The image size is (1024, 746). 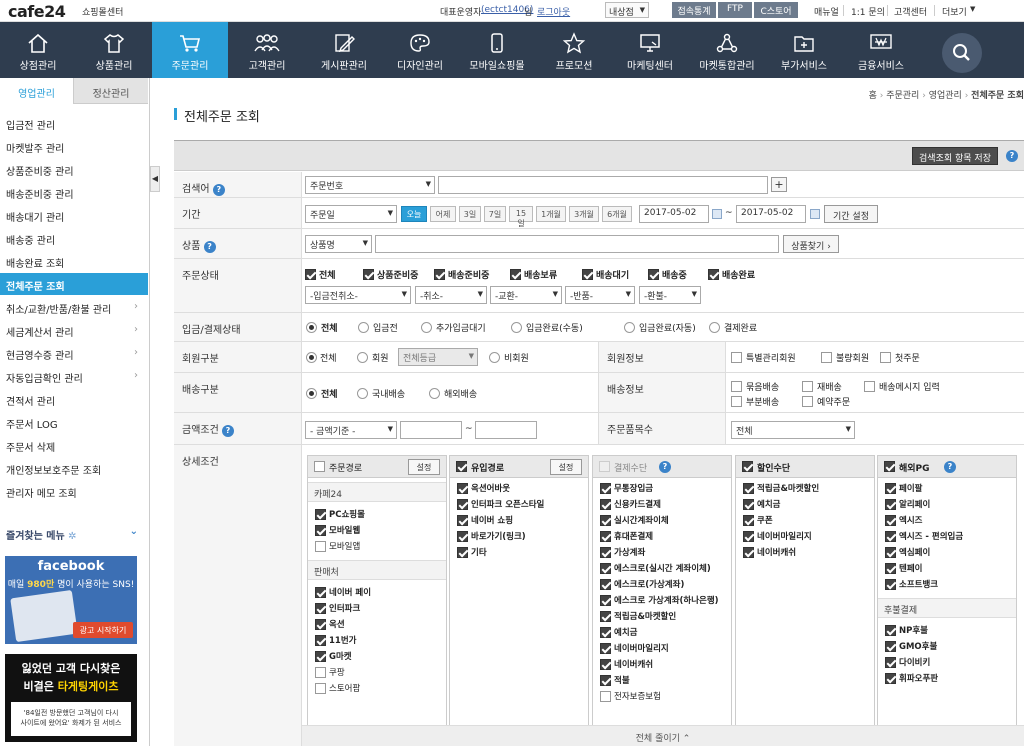 I want to click on sidebar-item: 배송준비중 관리, so click(x=74, y=192).